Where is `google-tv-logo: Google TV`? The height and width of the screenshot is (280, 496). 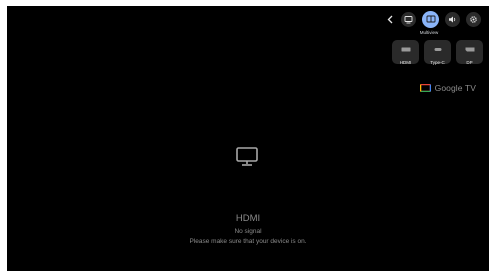 google-tv-logo: Google TV is located at coordinates (447, 88).